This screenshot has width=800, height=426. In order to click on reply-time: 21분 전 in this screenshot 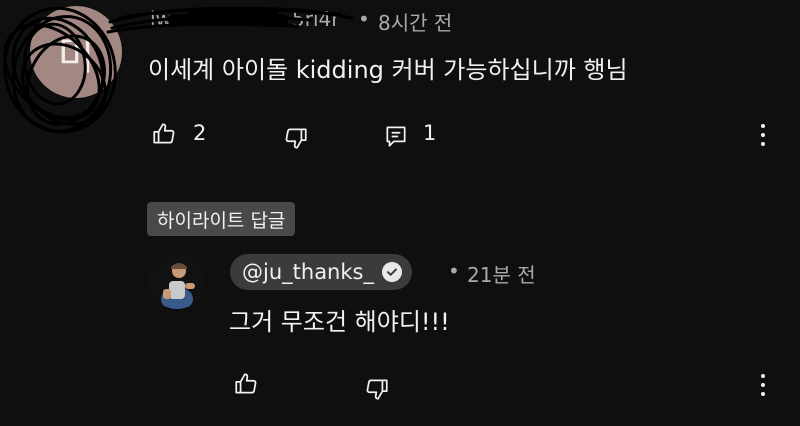, I will do `click(501, 275)`.